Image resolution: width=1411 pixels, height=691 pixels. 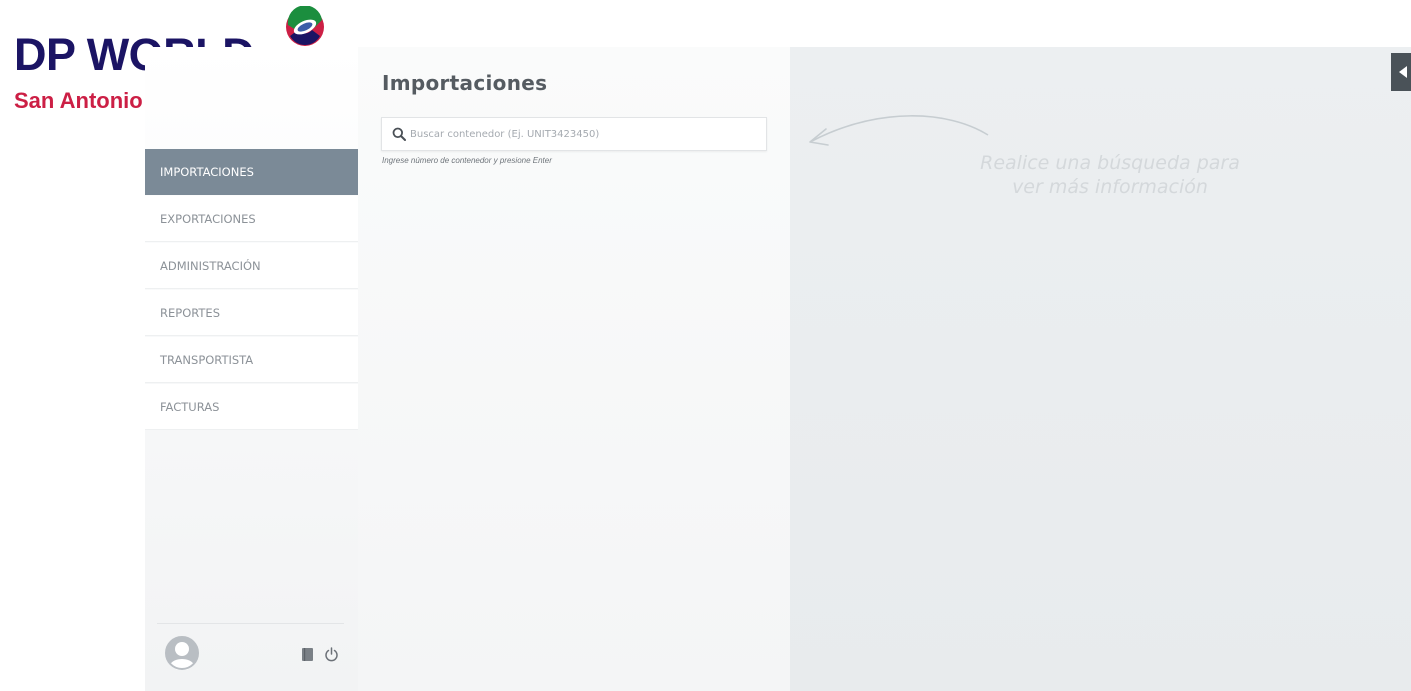 I want to click on sidebar-item-reportes: REPORTES, so click(x=251, y=313).